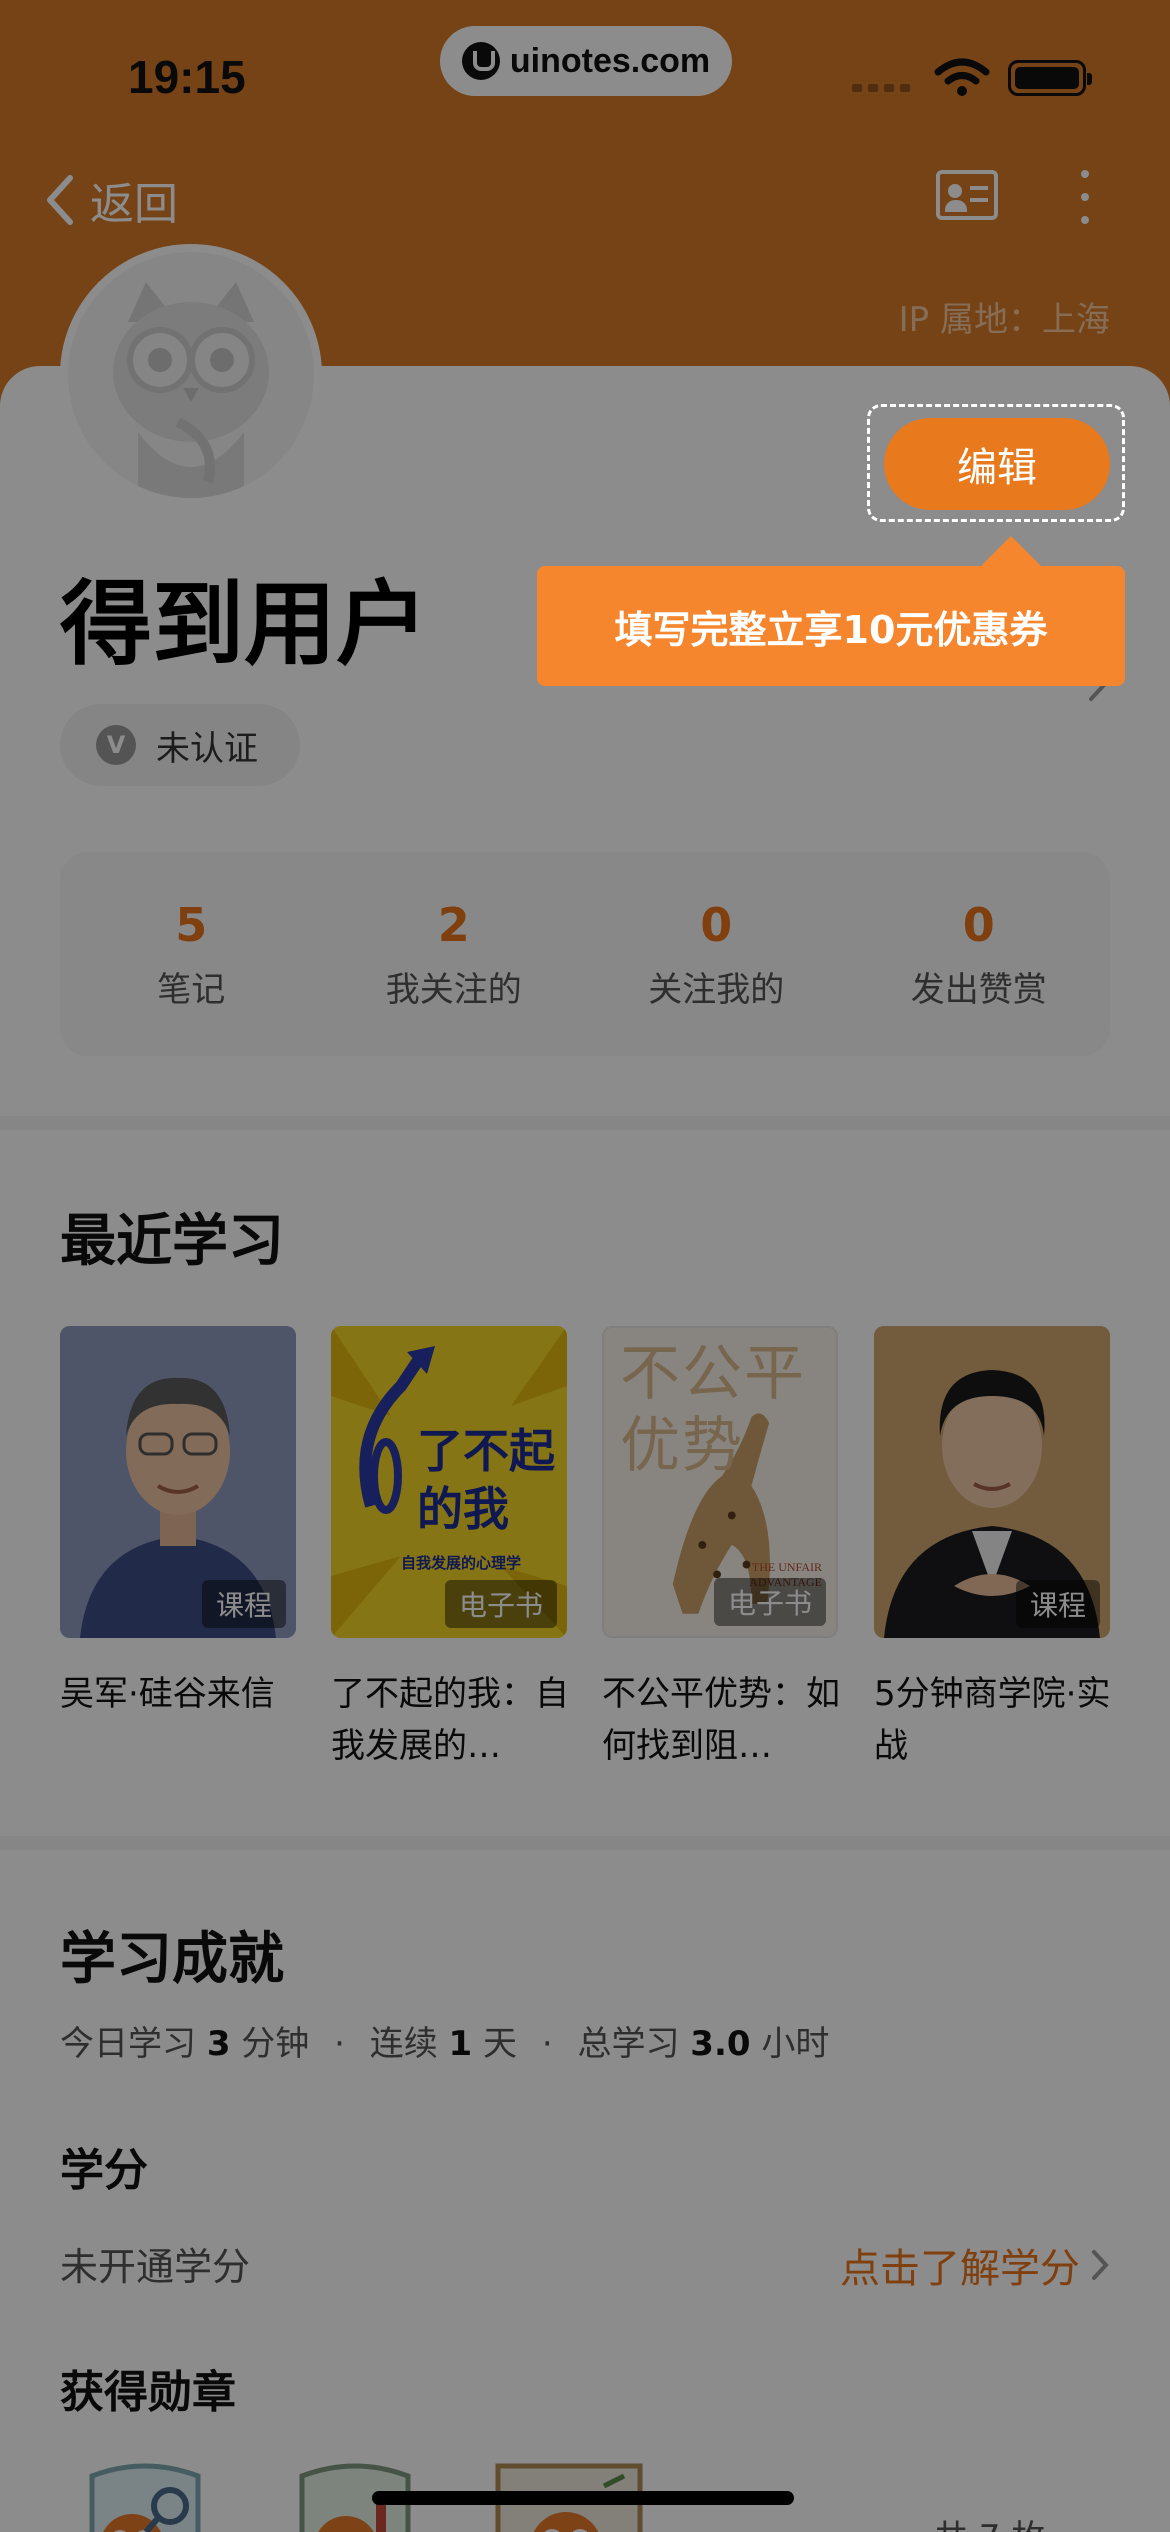 Image resolution: width=1170 pixels, height=2532 pixels. I want to click on profile-stats: 5 笔记 2 我关注的 0 关注我的 0 发出赞赏, so click(585, 954).